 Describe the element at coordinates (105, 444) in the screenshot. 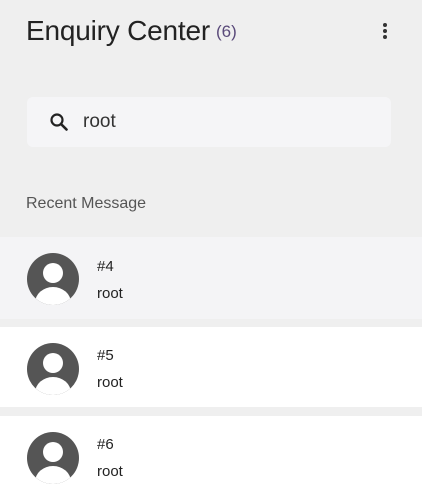

I see `message-id: #6` at that location.